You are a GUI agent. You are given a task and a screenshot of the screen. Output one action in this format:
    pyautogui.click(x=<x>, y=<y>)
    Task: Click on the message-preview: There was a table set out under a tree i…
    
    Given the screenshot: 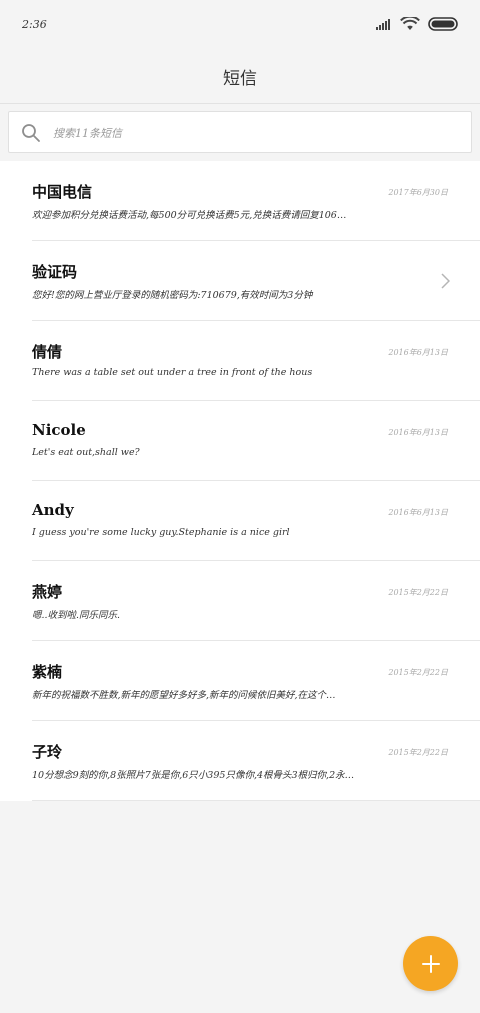 What is the action you would take?
    pyautogui.click(x=172, y=372)
    